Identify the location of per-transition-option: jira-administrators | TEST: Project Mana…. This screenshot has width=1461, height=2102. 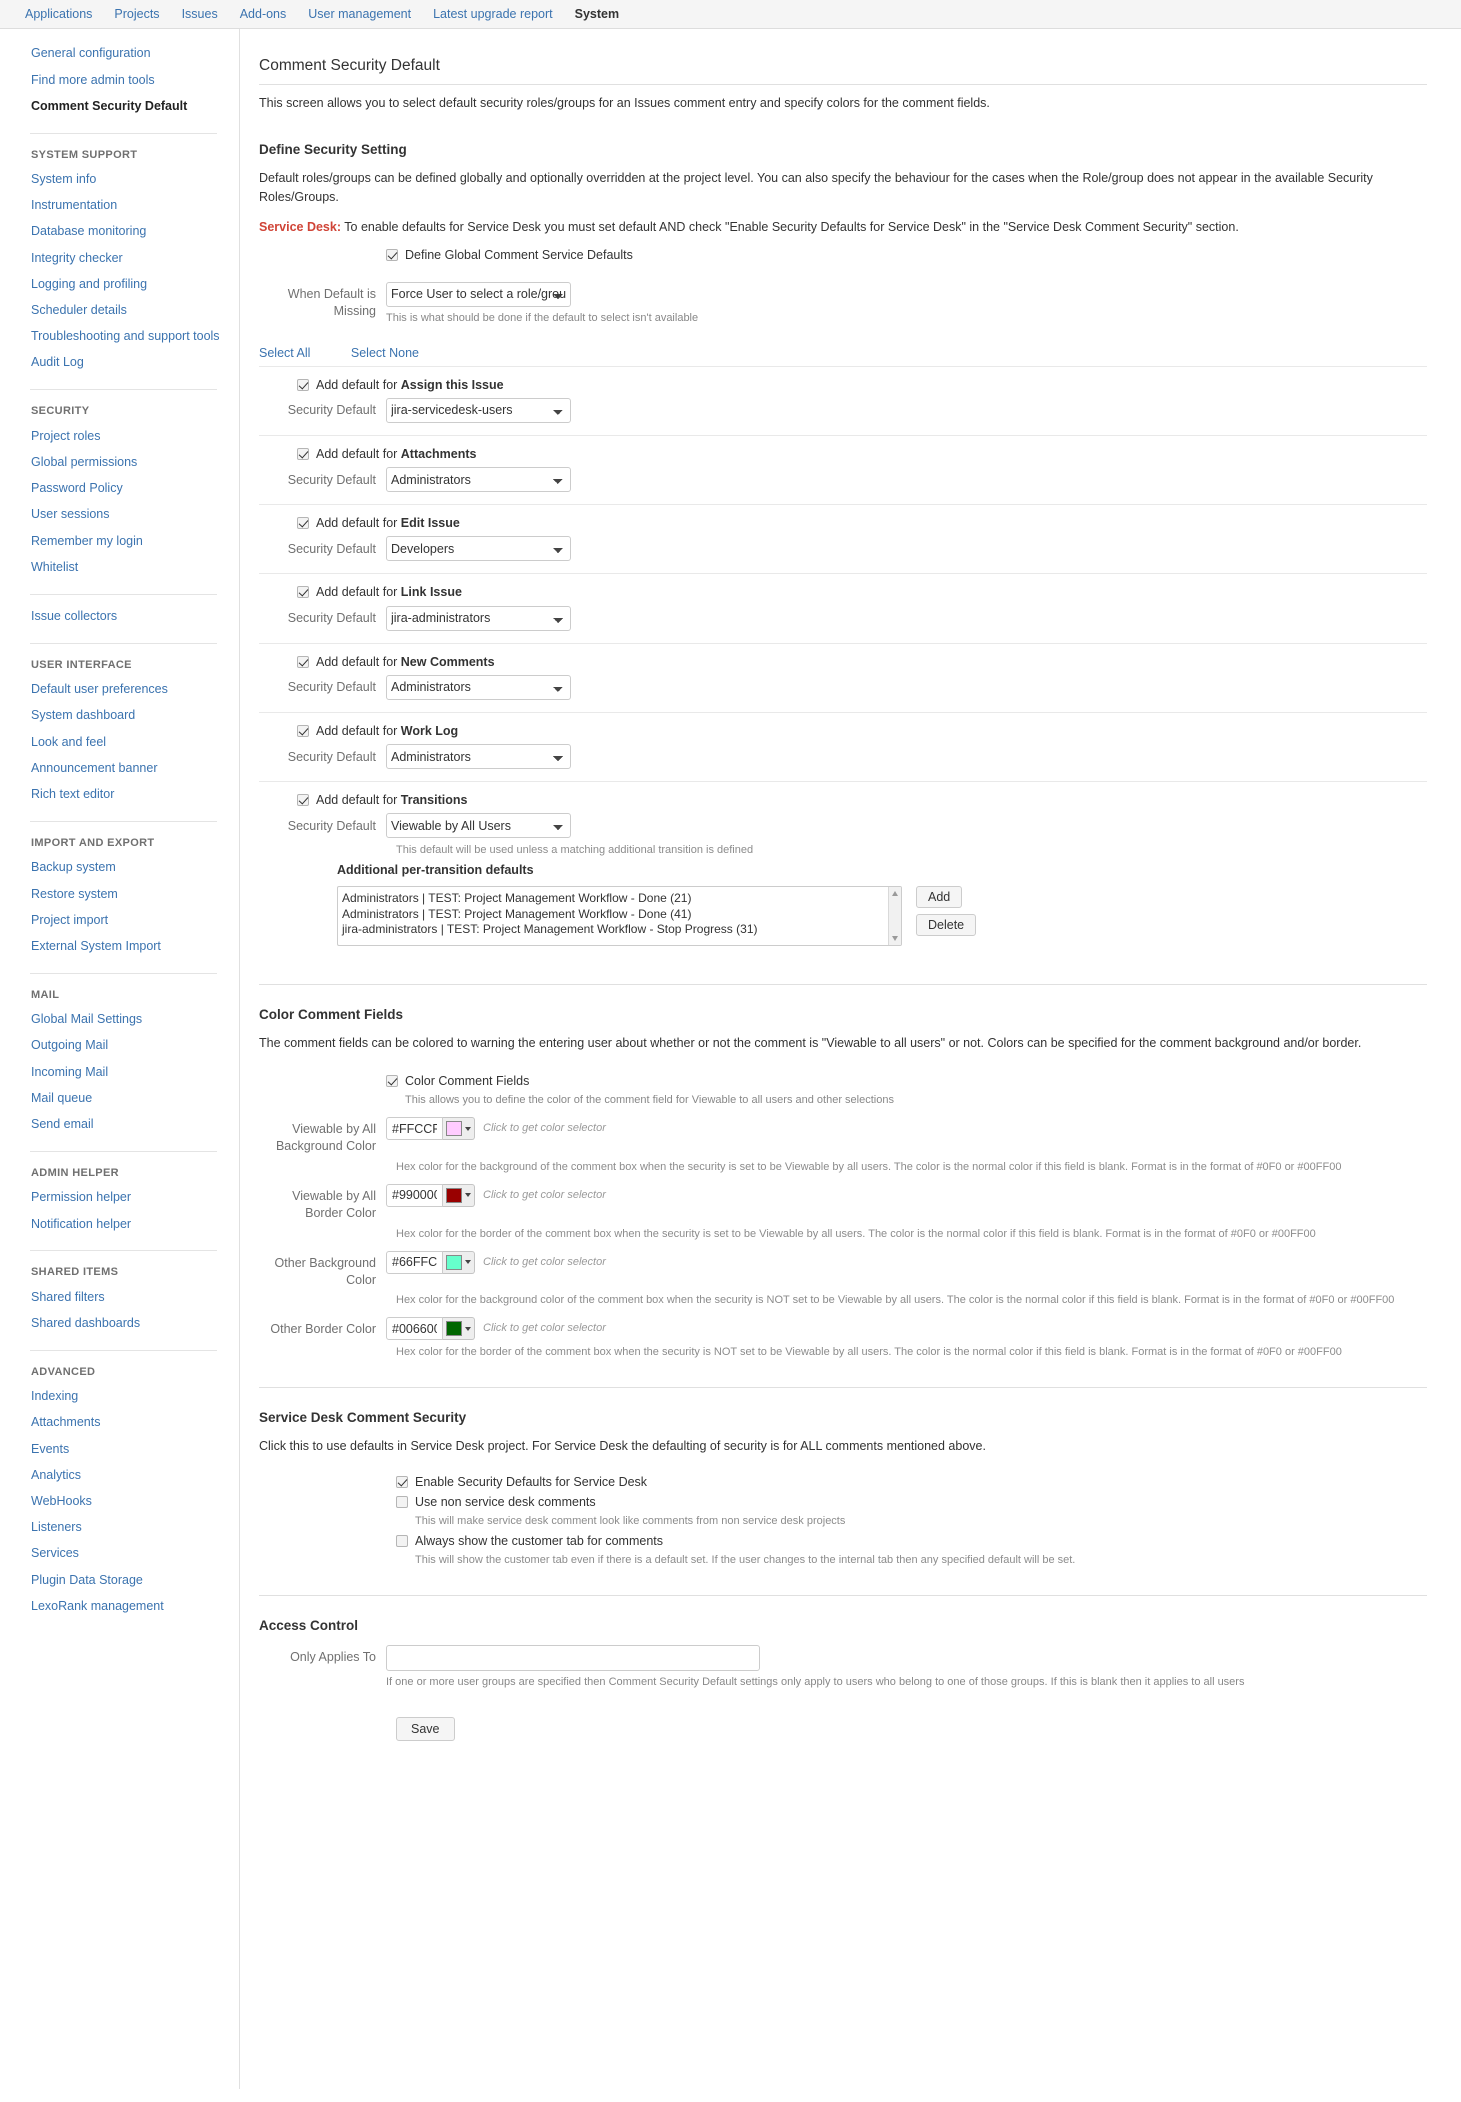
(621, 930).